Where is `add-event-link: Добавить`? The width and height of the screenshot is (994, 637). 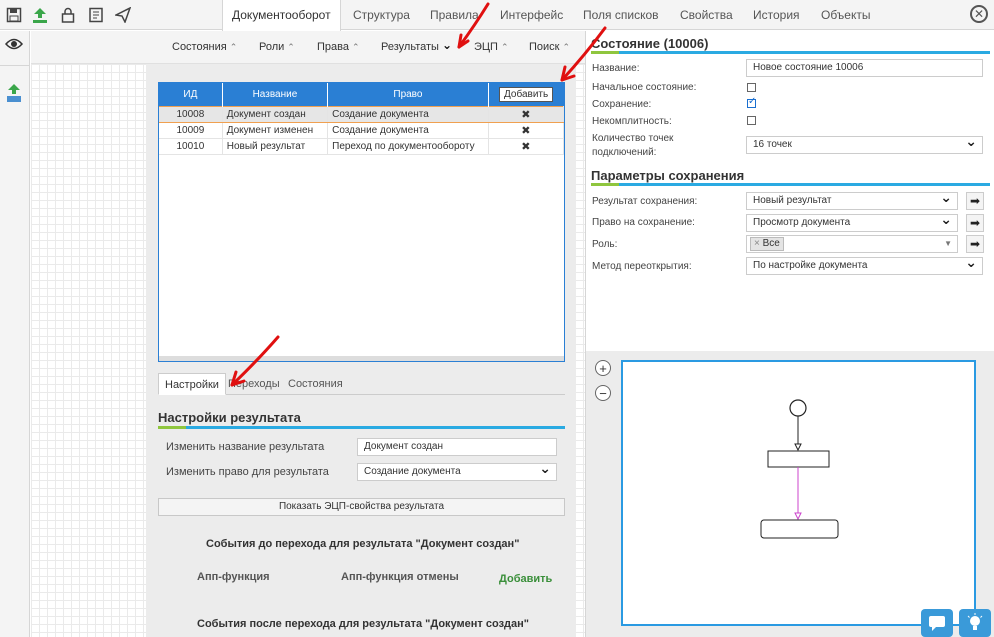
add-event-link: Добавить is located at coordinates (525, 579).